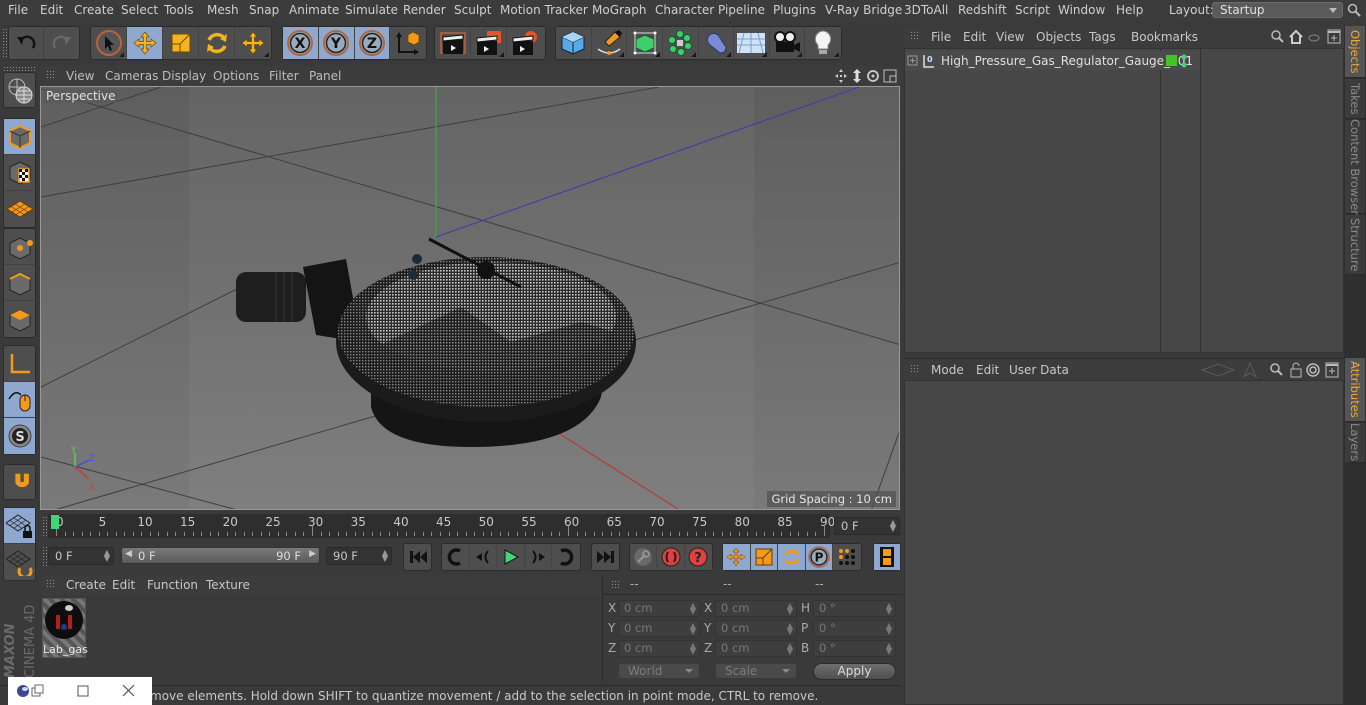 The width and height of the screenshot is (1366, 705). I want to click on live-selection-tool, so click(109, 43).